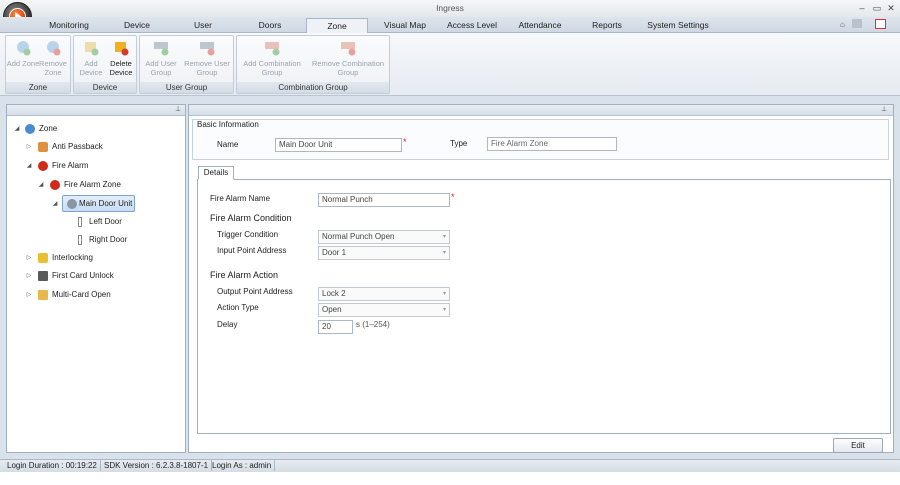  I want to click on ribbon-group-zone: Add Zone Remove Zone Zone, so click(38, 64).